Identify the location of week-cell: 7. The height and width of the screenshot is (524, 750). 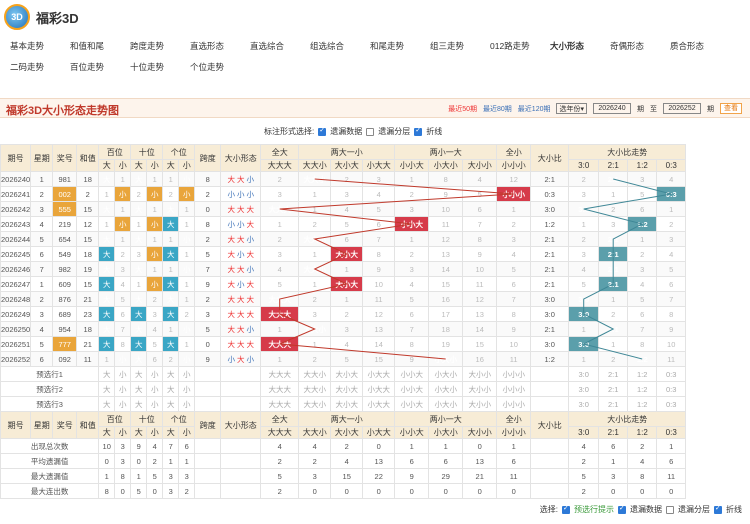
(42, 269).